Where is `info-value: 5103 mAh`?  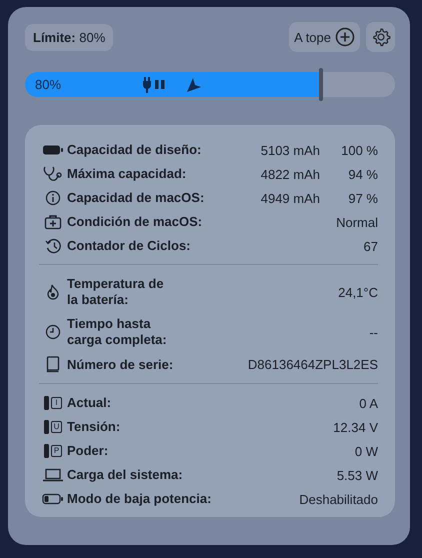
info-value: 5103 mAh is located at coordinates (290, 150).